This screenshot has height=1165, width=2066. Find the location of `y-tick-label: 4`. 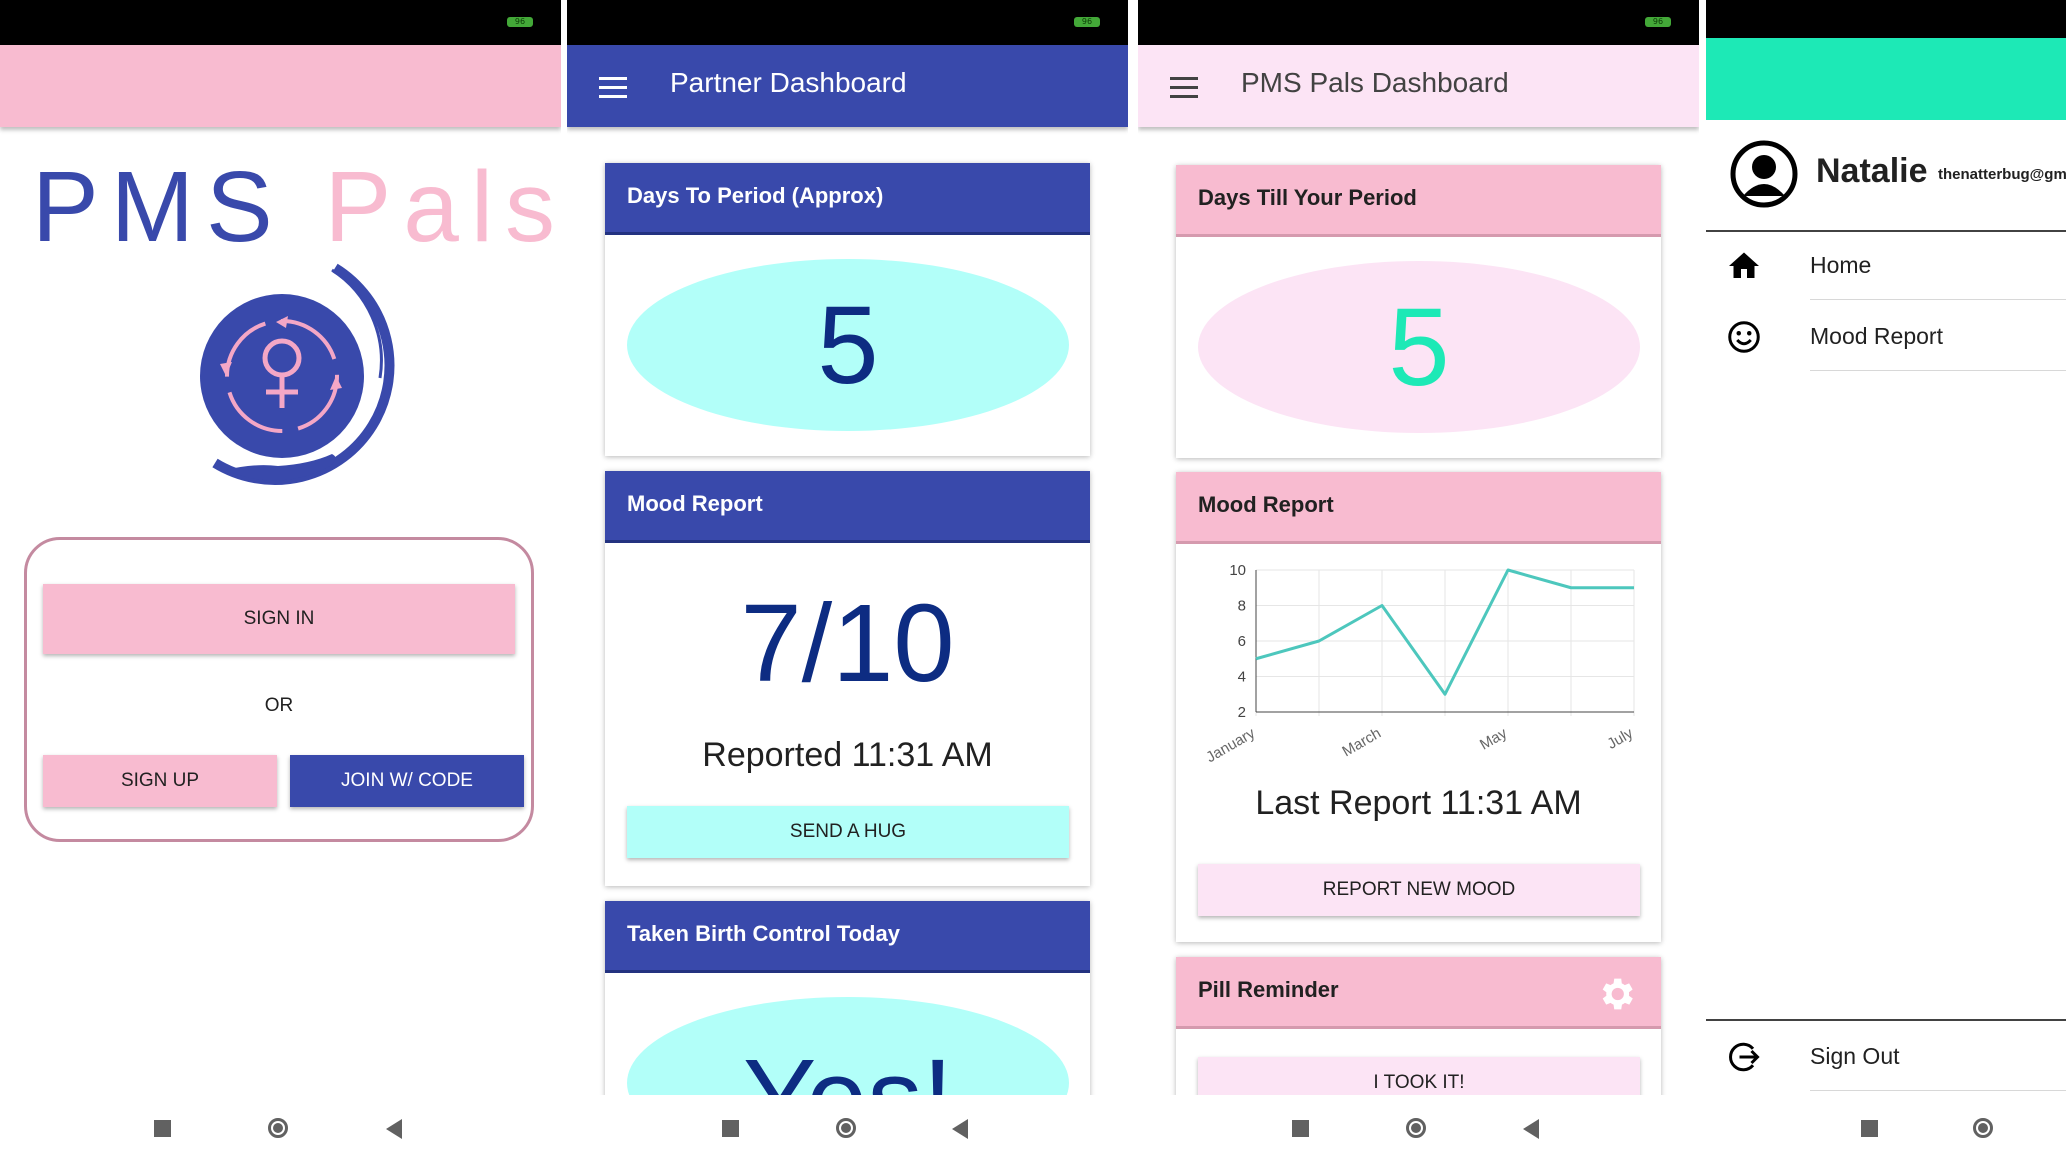

y-tick-label: 4 is located at coordinates (1242, 677).